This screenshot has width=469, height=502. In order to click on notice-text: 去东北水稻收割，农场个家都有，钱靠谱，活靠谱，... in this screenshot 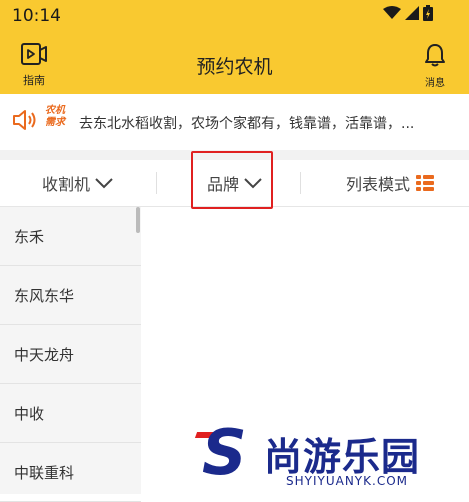, I will do `click(247, 124)`.